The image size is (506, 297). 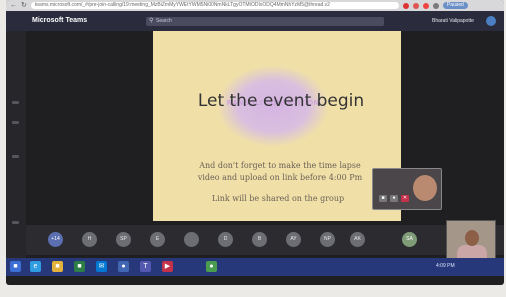 I want to click on browser-icon: e, so click(x=35, y=266).